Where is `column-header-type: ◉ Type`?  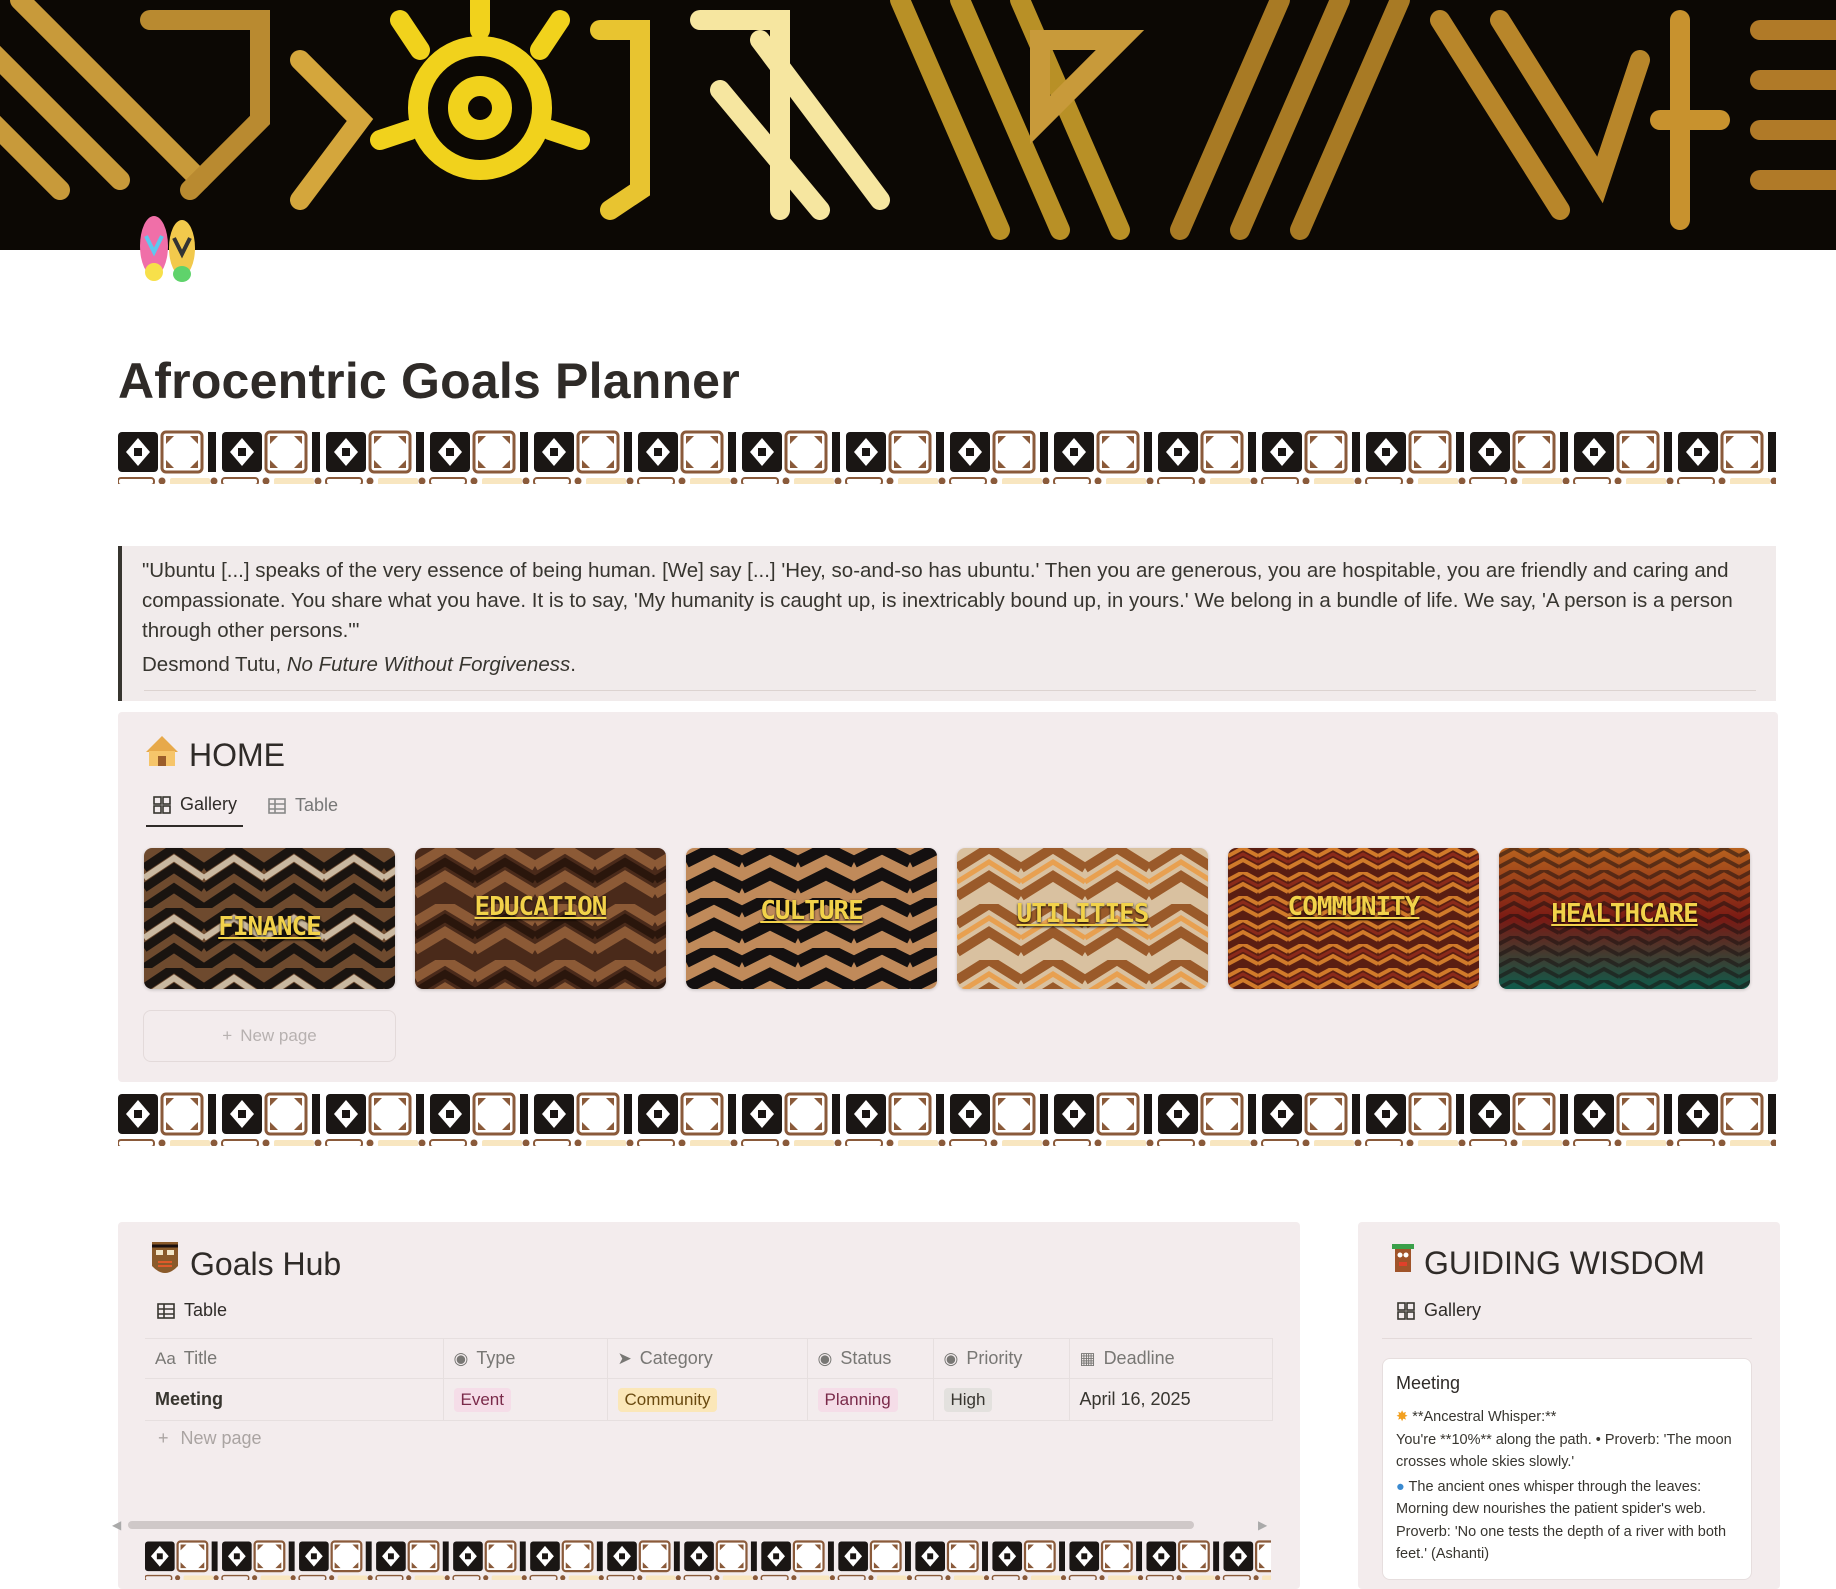
column-header-type: ◉ Type is located at coordinates (525, 1358).